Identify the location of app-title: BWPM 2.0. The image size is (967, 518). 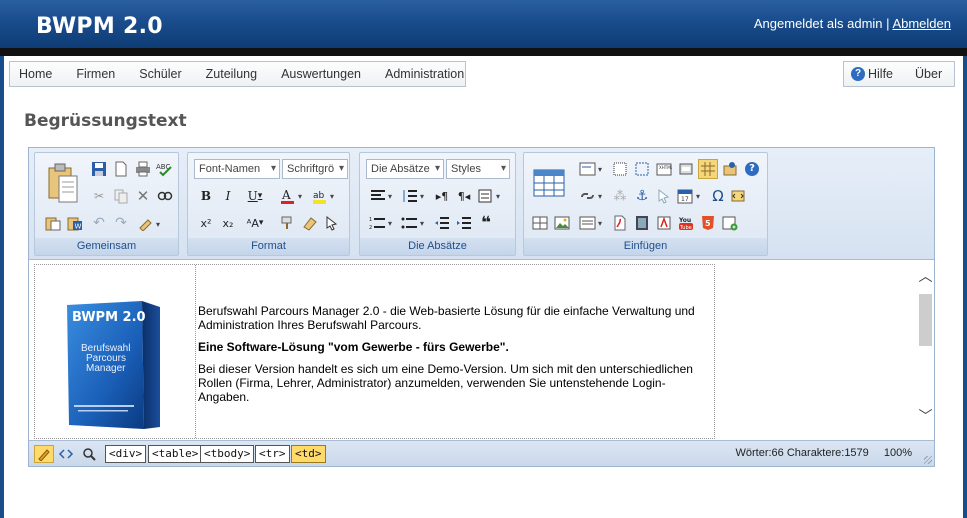
(99, 26).